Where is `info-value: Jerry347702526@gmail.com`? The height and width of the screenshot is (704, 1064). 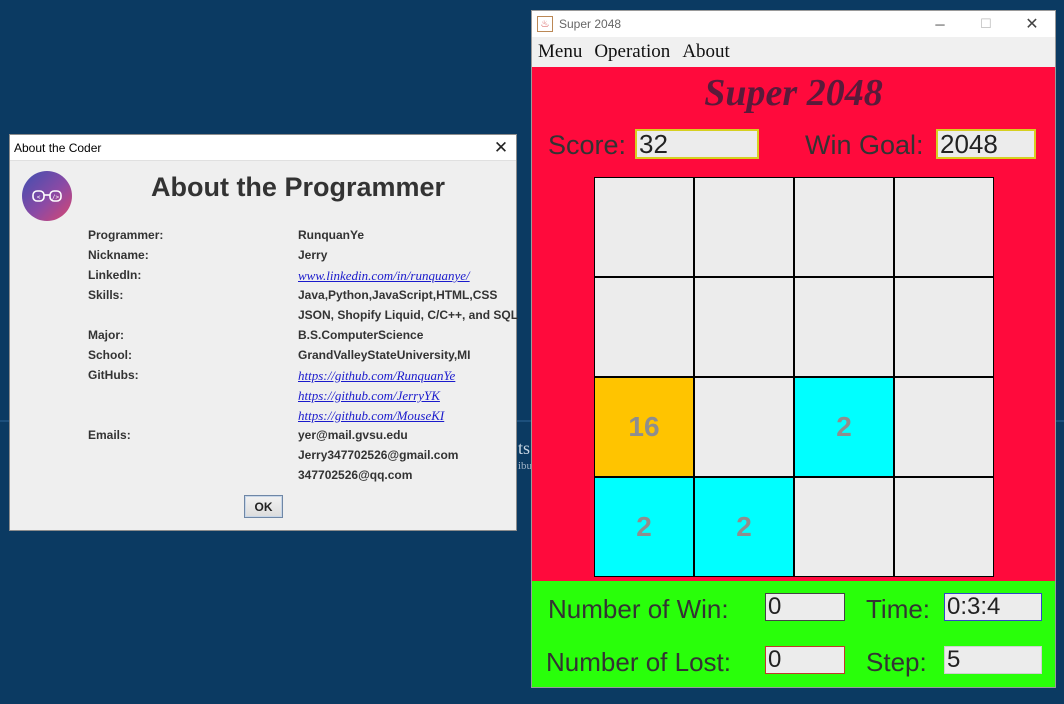 info-value: Jerry347702526@gmail.com is located at coordinates (378, 455).